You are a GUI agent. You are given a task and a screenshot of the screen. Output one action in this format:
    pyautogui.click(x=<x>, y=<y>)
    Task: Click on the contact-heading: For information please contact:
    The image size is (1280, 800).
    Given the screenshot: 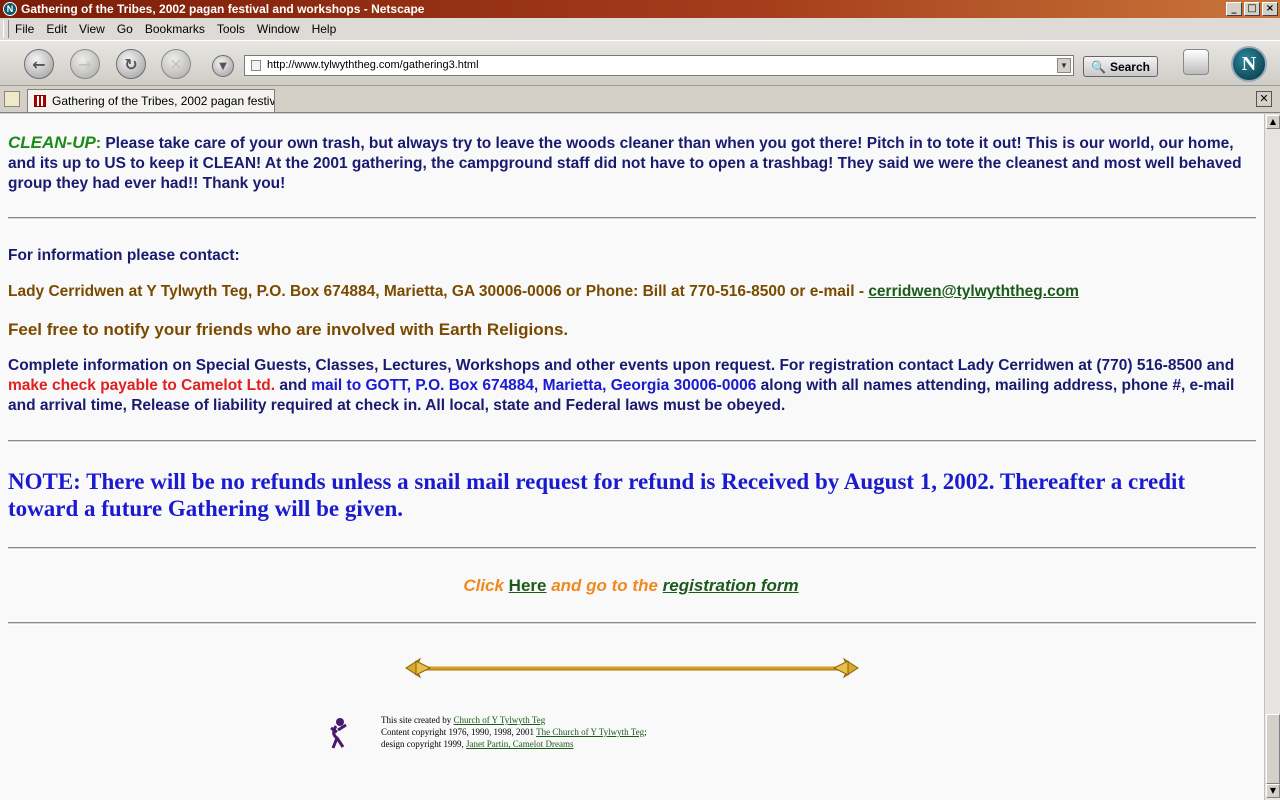 What is the action you would take?
    pyautogui.click(x=124, y=255)
    